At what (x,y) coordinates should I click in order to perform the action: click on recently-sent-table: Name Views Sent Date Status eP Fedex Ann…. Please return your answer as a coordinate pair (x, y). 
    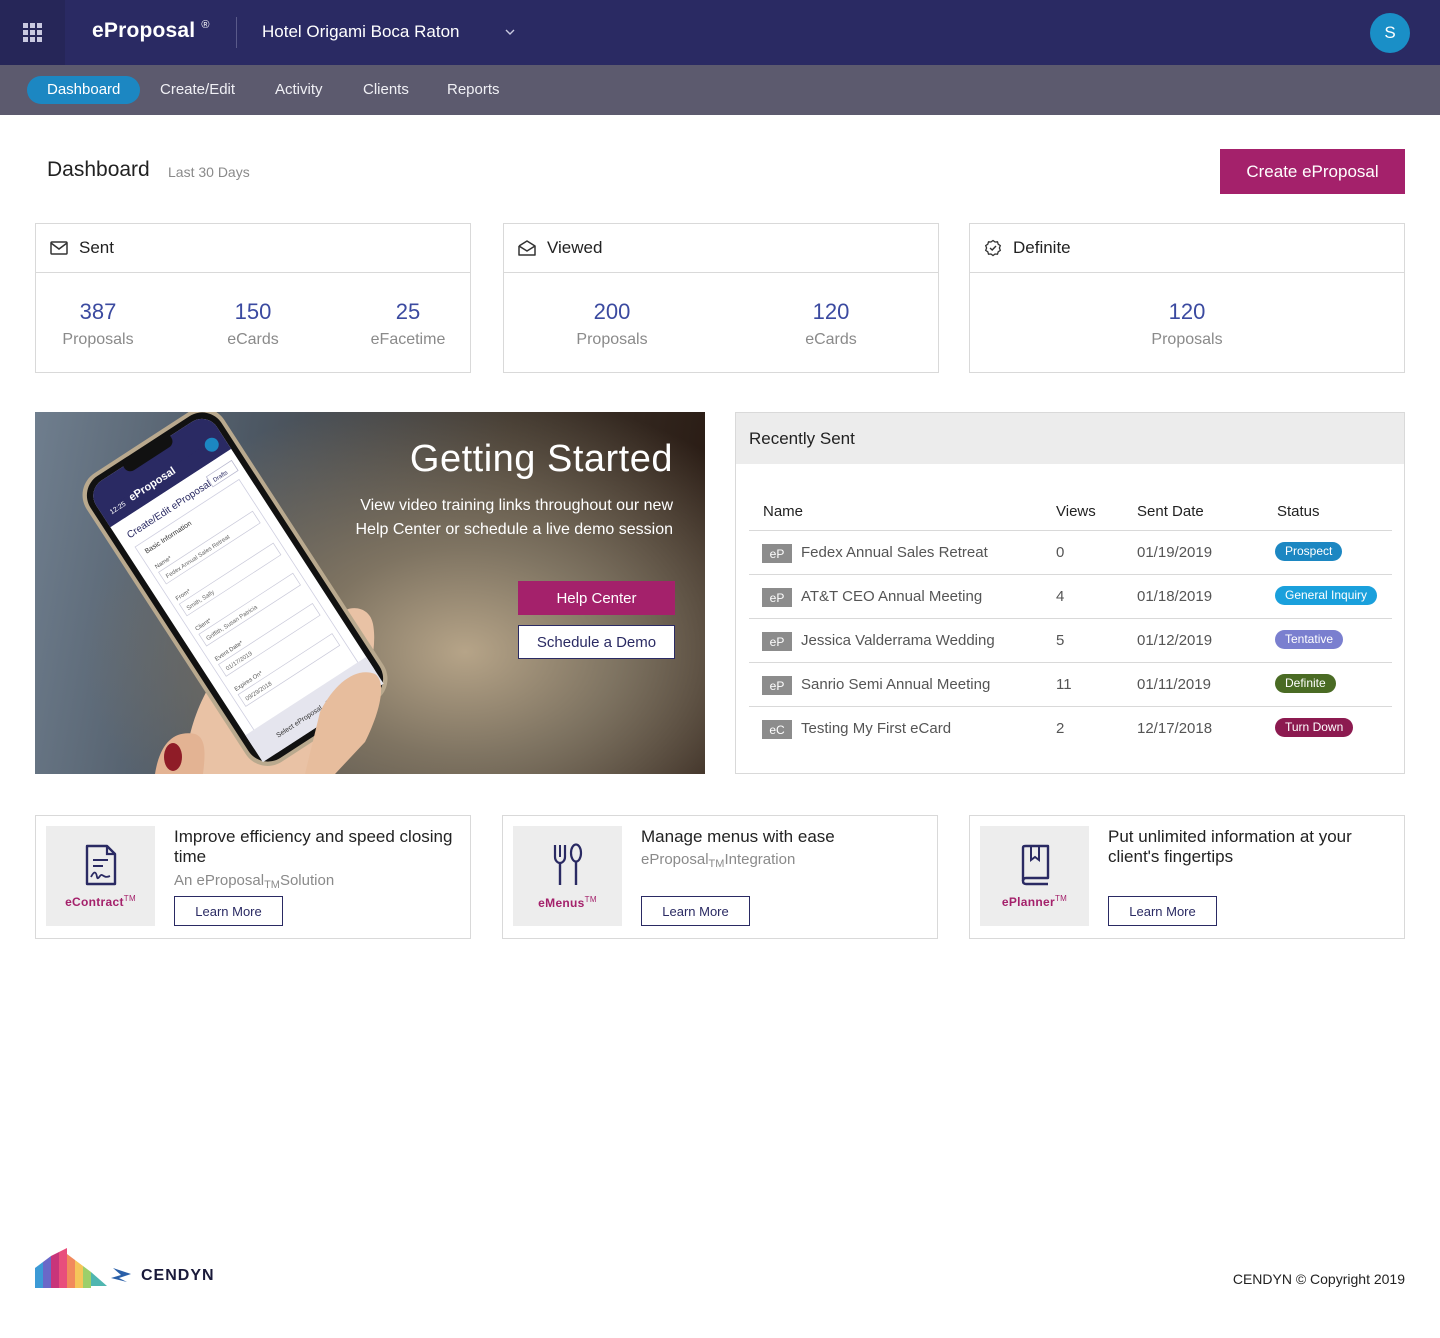
    Looking at the image, I should click on (1070, 623).